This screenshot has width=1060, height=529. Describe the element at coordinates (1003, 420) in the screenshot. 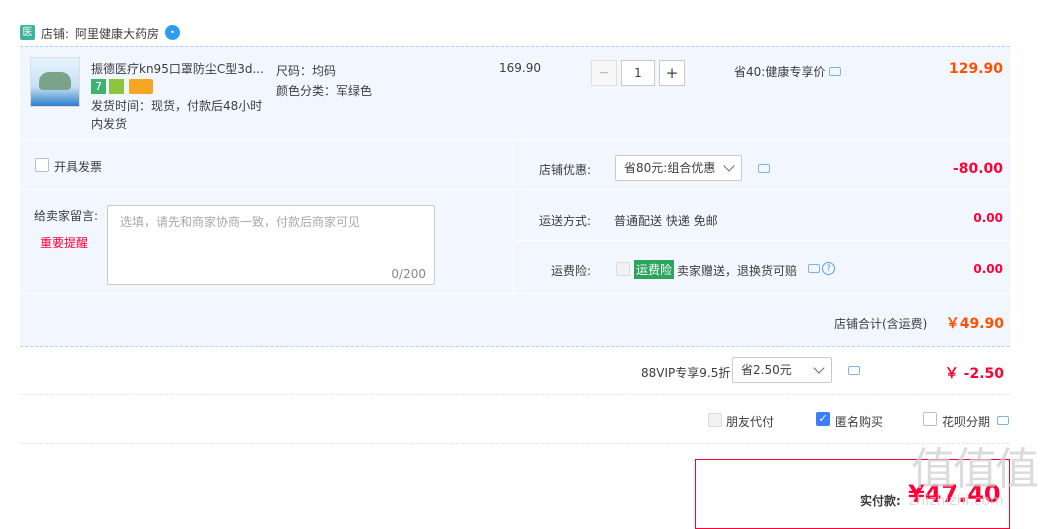

I see `huabei-chat-icon` at that location.